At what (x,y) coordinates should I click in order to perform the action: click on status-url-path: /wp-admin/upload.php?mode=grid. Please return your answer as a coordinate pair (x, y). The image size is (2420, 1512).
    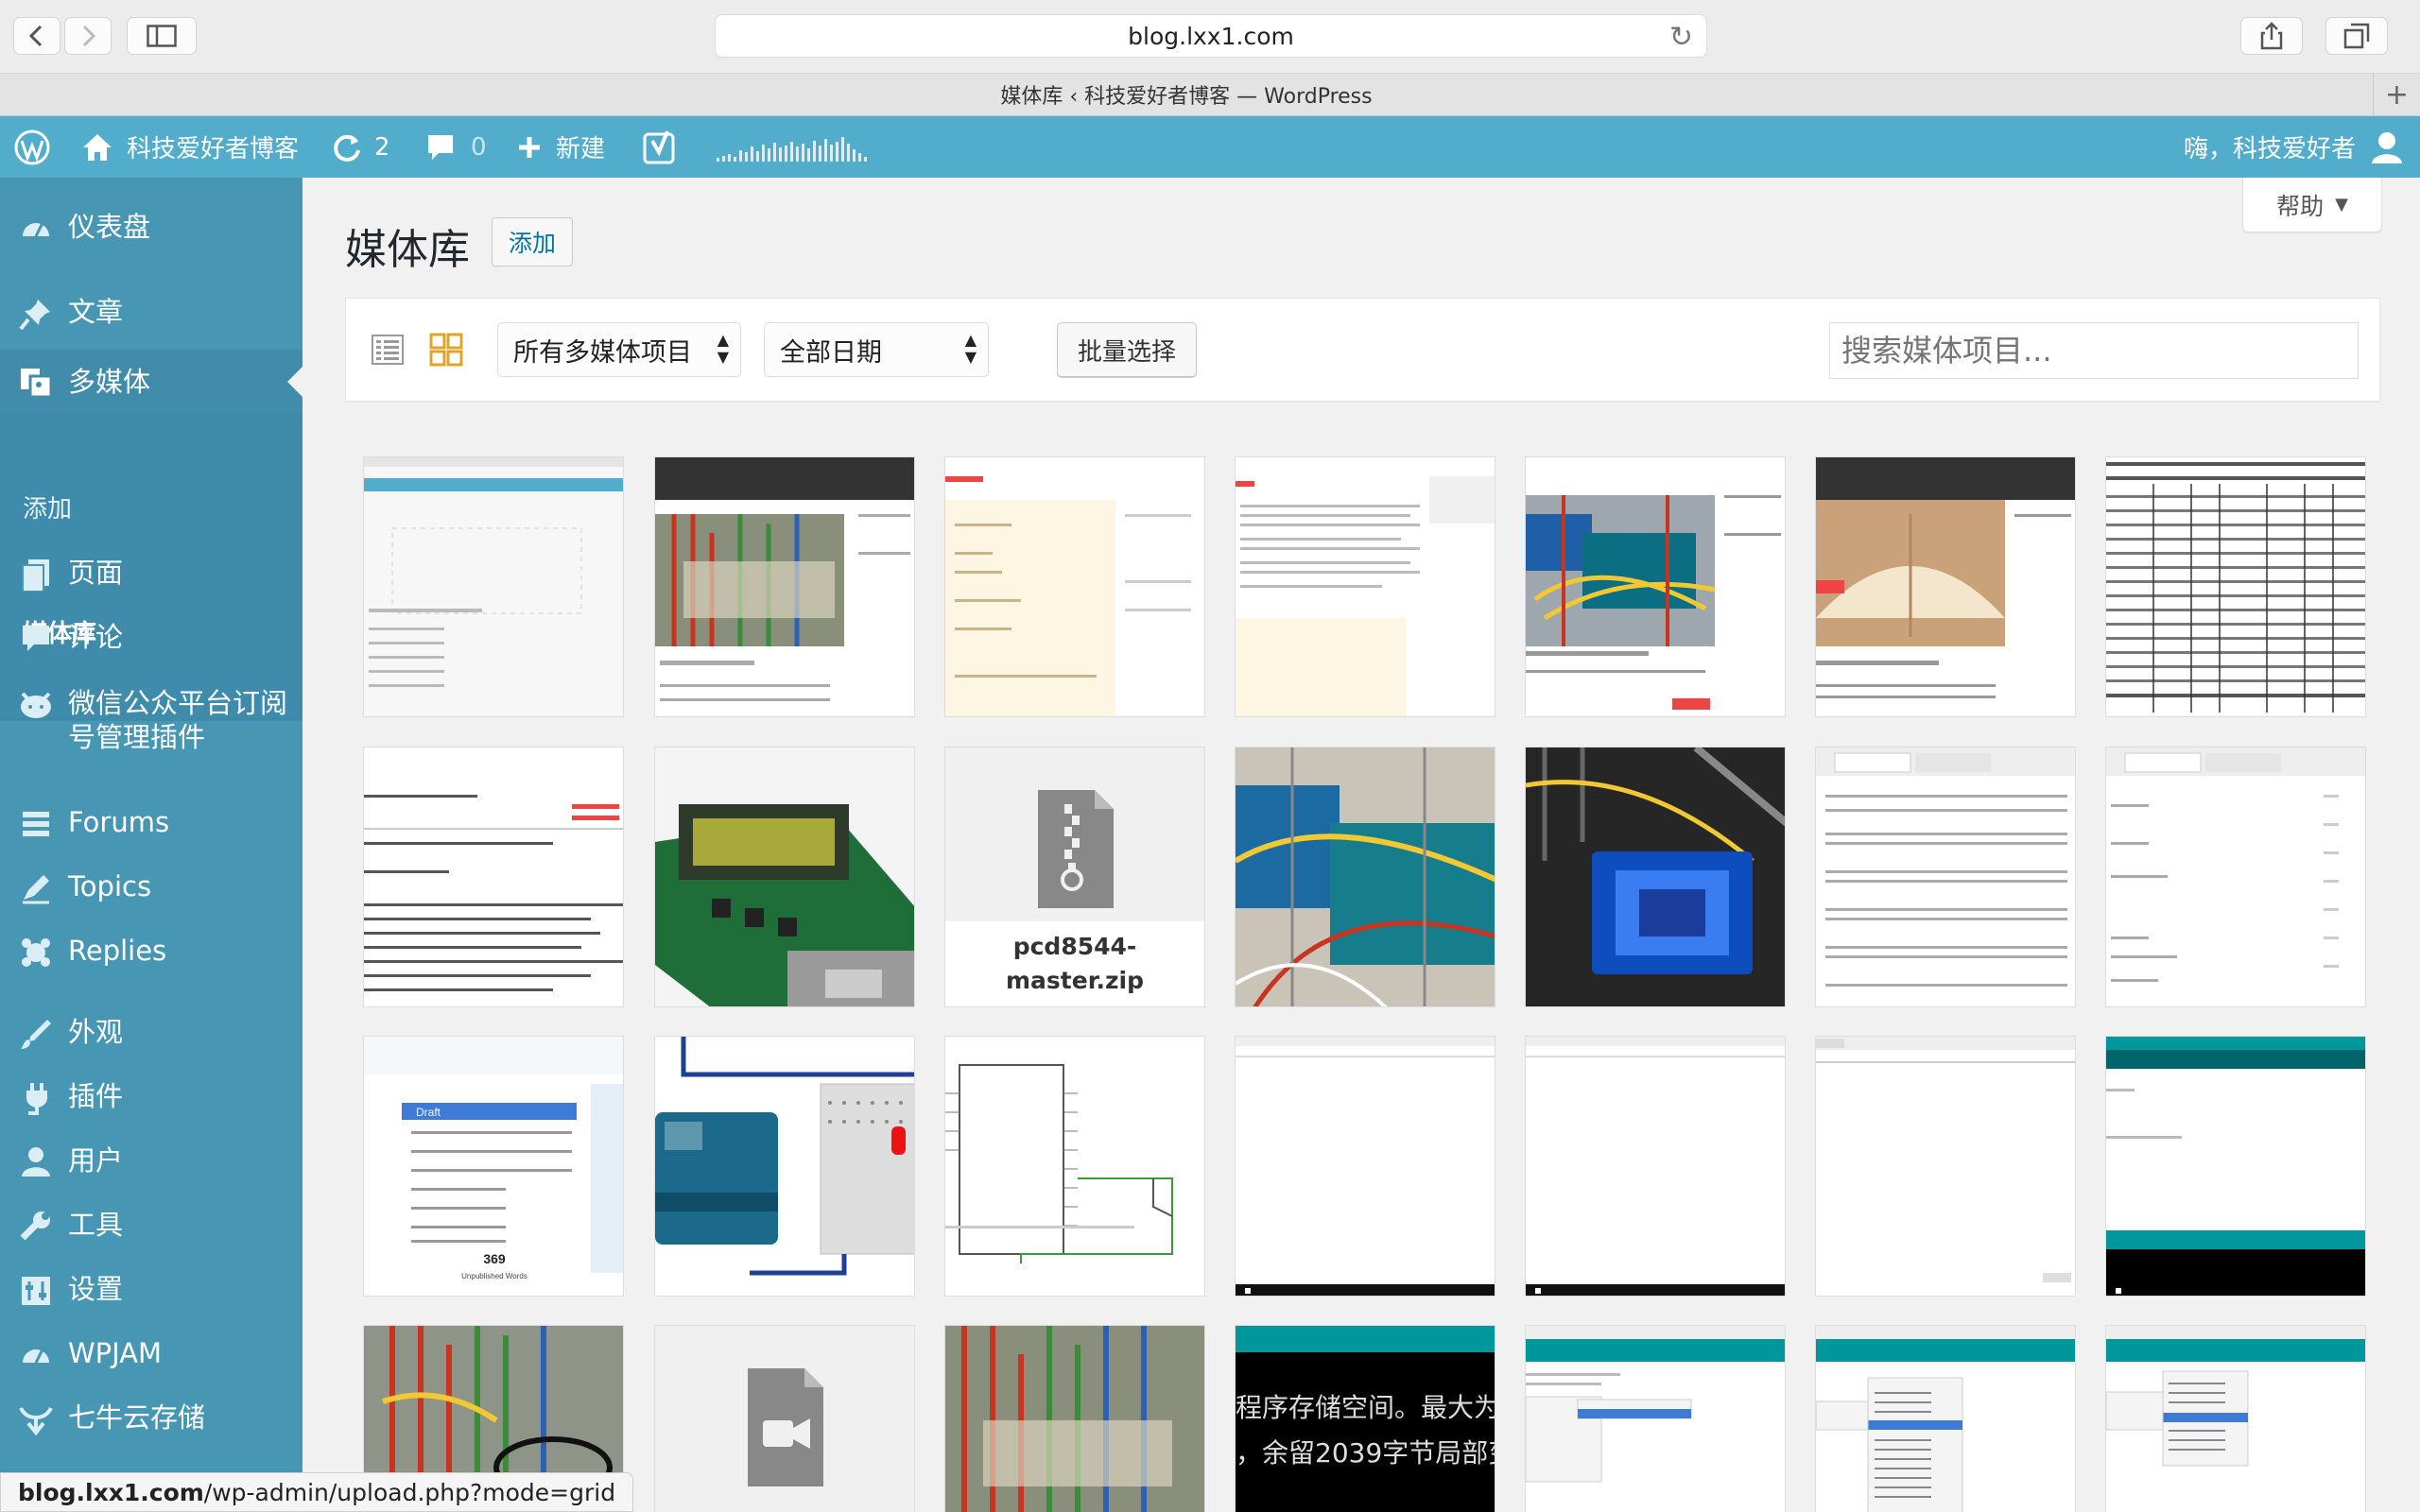
    Looking at the image, I should click on (409, 1492).